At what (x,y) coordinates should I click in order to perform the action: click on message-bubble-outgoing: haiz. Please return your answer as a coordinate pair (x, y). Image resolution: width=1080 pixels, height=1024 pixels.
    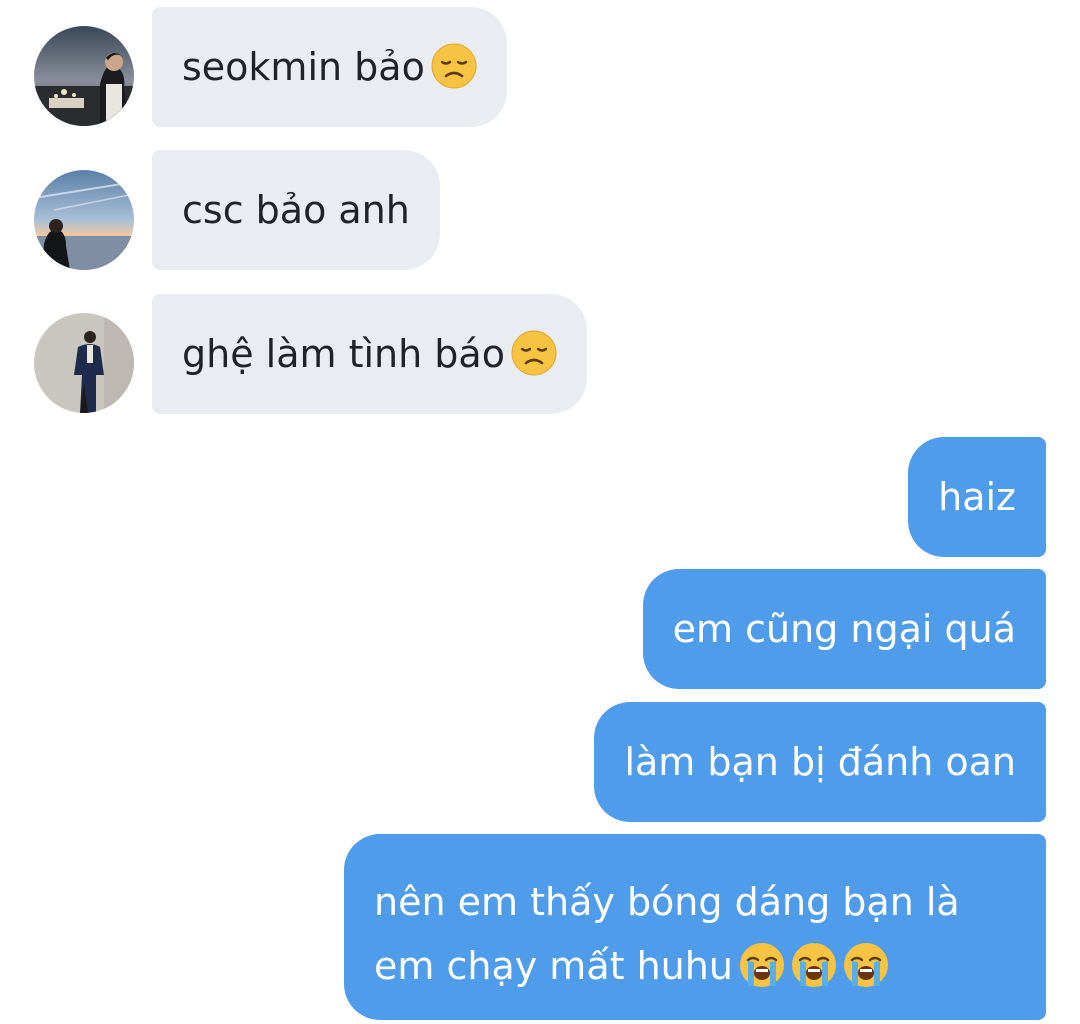
    Looking at the image, I should click on (977, 497).